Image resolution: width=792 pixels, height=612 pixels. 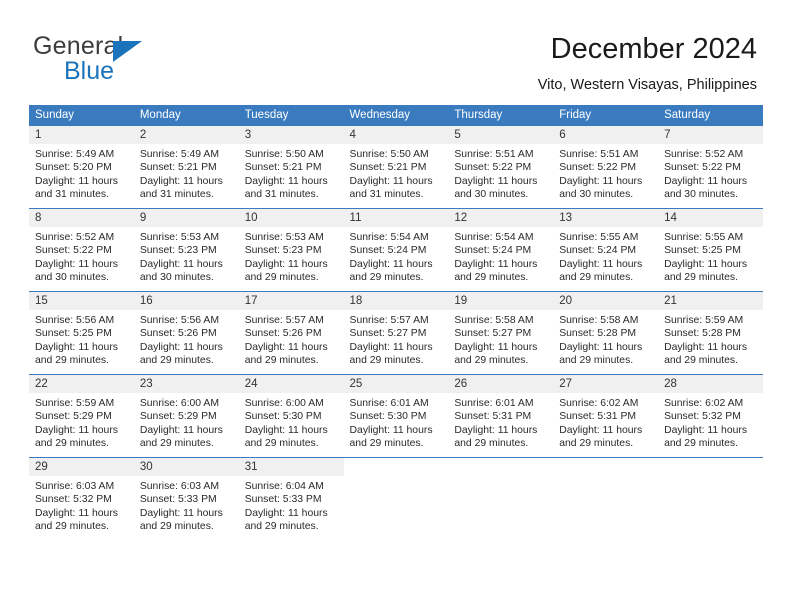 What do you see at coordinates (178, 417) in the screenshot?
I see `sunset-text: Sunset: 5:29 PM` at bounding box center [178, 417].